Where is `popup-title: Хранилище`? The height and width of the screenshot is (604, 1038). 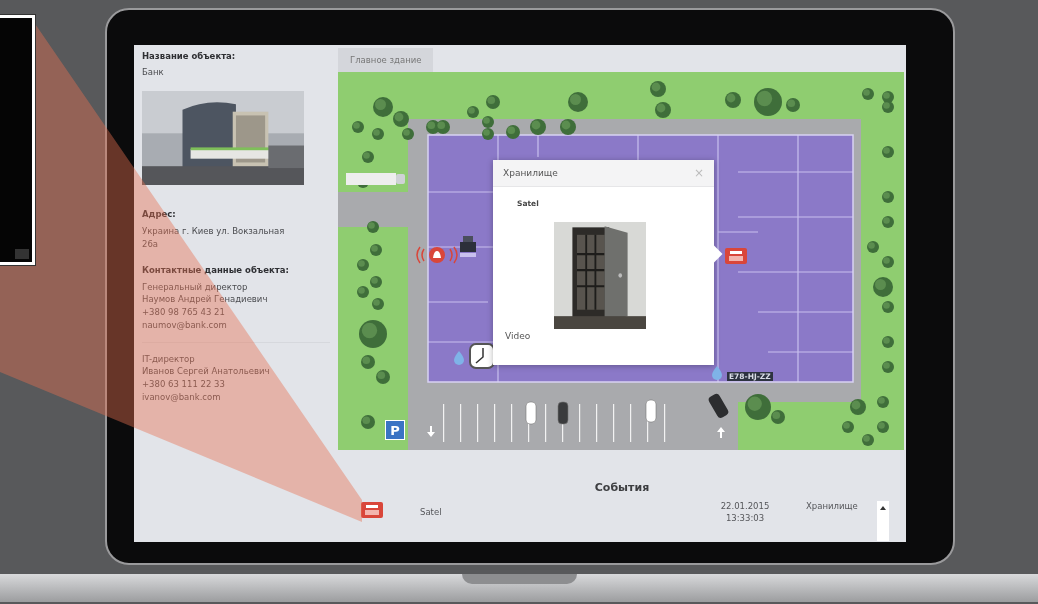 popup-title: Хранилище is located at coordinates (530, 173).